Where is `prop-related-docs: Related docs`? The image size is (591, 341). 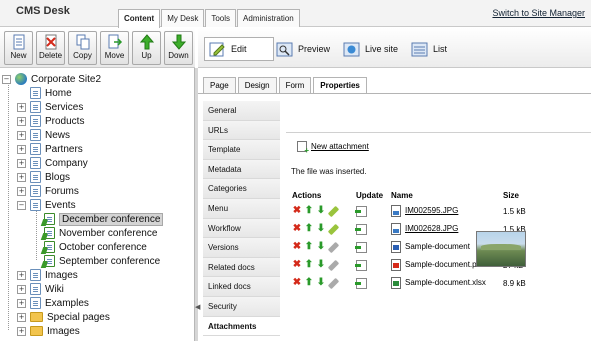 prop-related-docs: Related docs is located at coordinates (241, 267).